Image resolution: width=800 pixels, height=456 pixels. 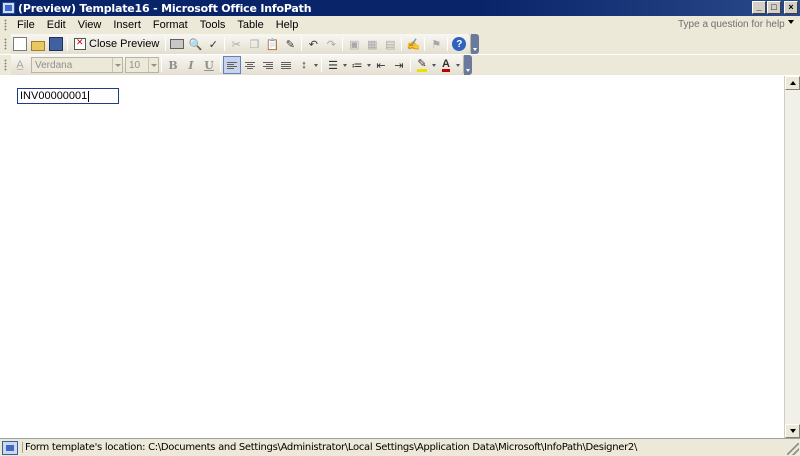 I want to click on open-button, so click(x=38, y=44).